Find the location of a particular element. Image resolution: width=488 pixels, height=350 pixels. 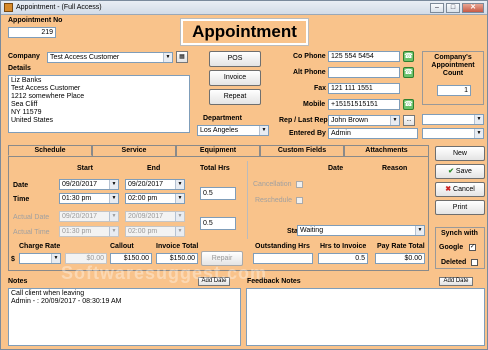

tab-equipment: Equipment is located at coordinates (218, 150).